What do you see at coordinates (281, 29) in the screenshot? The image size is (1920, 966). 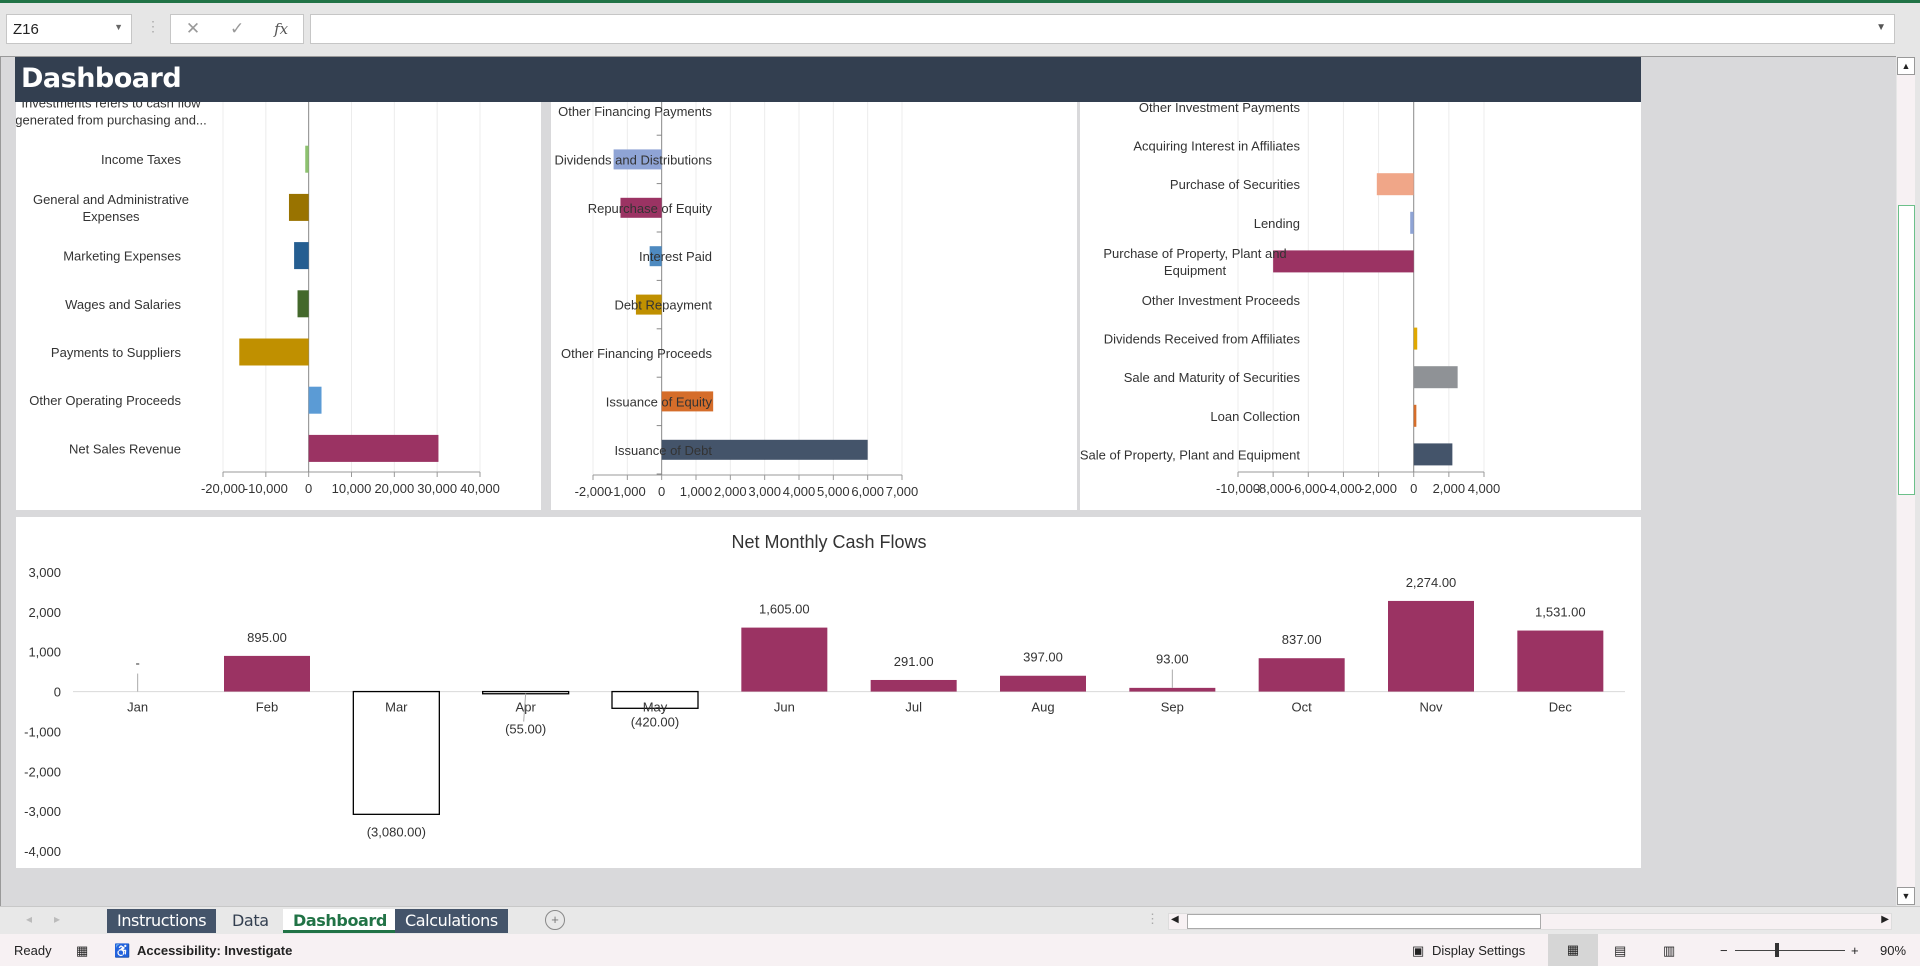 I see `insert-function-icon: fx` at bounding box center [281, 29].